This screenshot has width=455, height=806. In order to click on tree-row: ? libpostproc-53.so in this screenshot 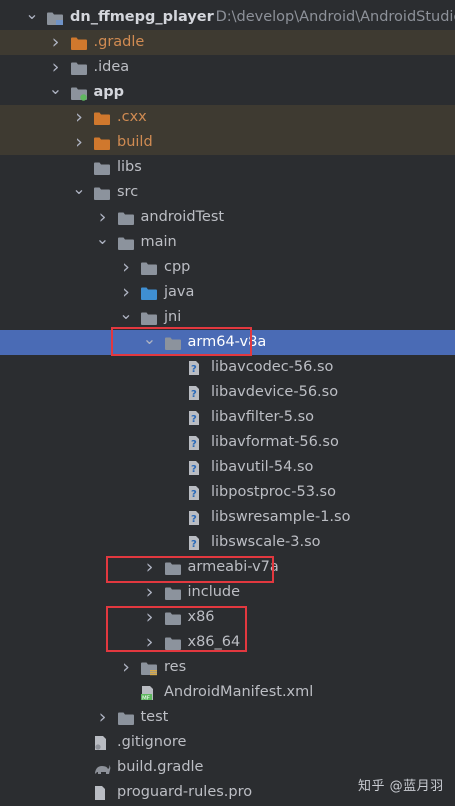, I will do `click(227, 492)`.